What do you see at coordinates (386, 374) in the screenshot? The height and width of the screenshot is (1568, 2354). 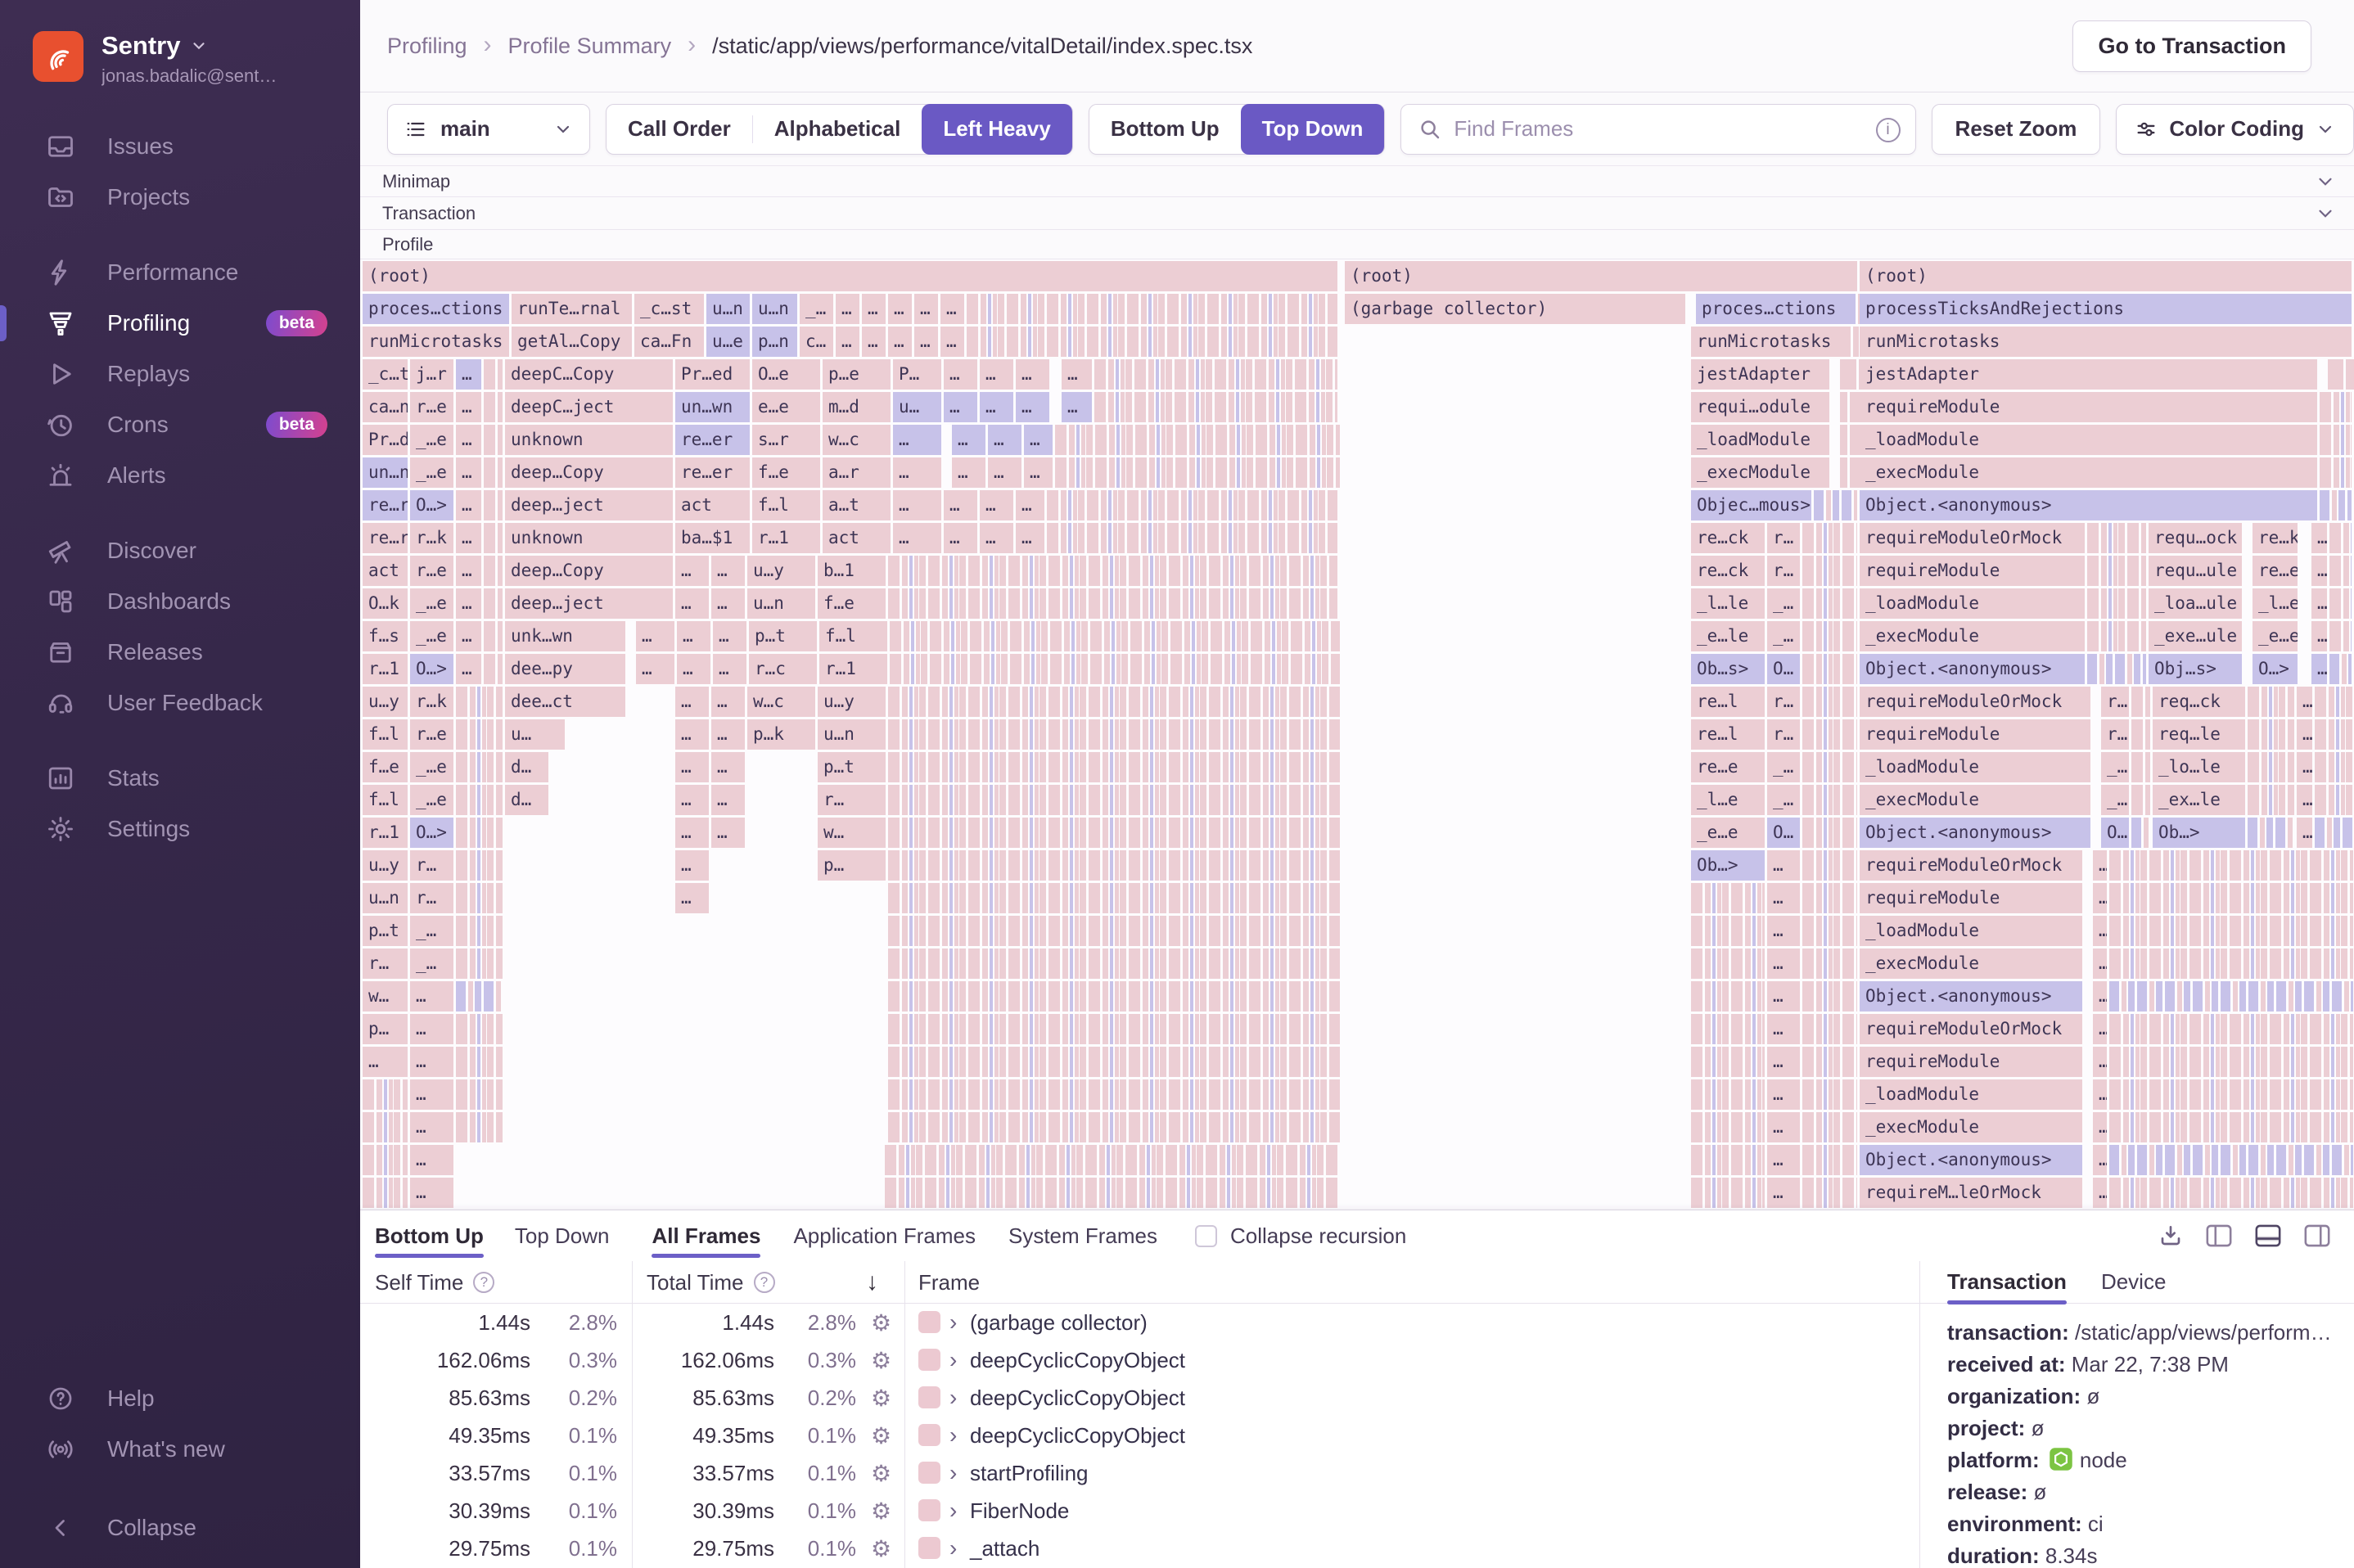 I see `flame-frame: _c…t` at bounding box center [386, 374].